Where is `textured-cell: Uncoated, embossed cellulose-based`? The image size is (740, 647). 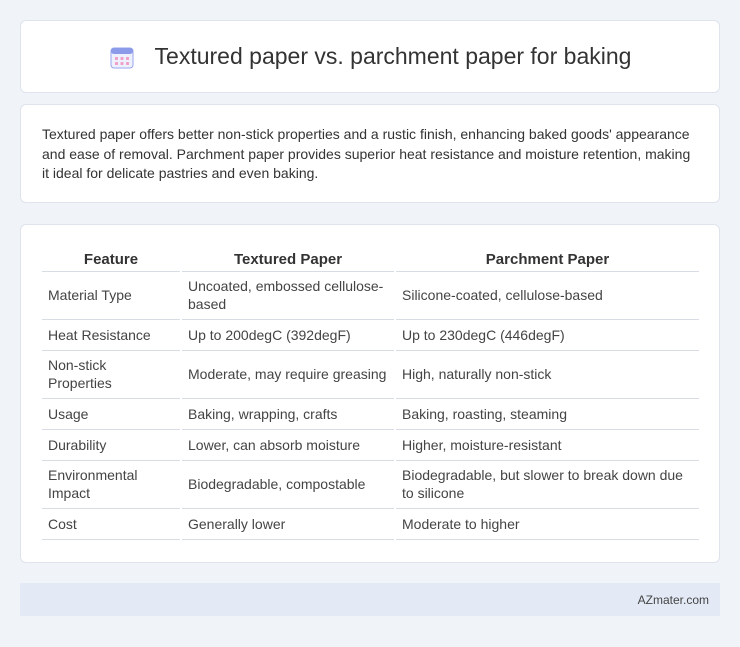 textured-cell: Uncoated, embossed cellulose-based is located at coordinates (287, 295).